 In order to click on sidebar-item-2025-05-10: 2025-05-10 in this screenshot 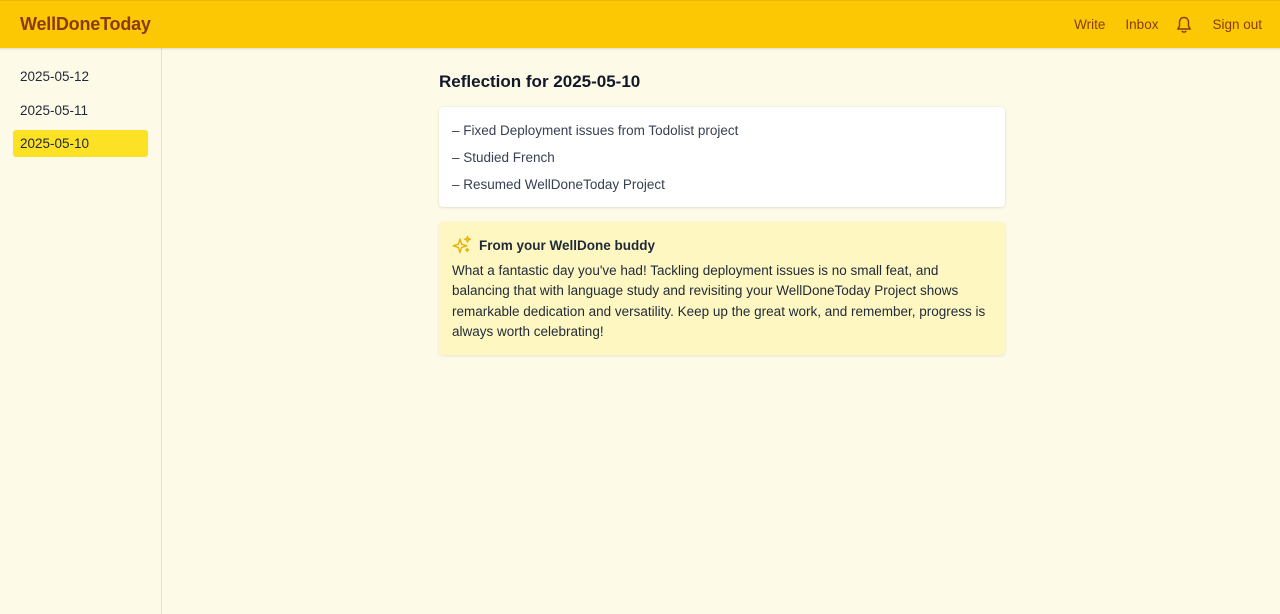, I will do `click(80, 143)`.